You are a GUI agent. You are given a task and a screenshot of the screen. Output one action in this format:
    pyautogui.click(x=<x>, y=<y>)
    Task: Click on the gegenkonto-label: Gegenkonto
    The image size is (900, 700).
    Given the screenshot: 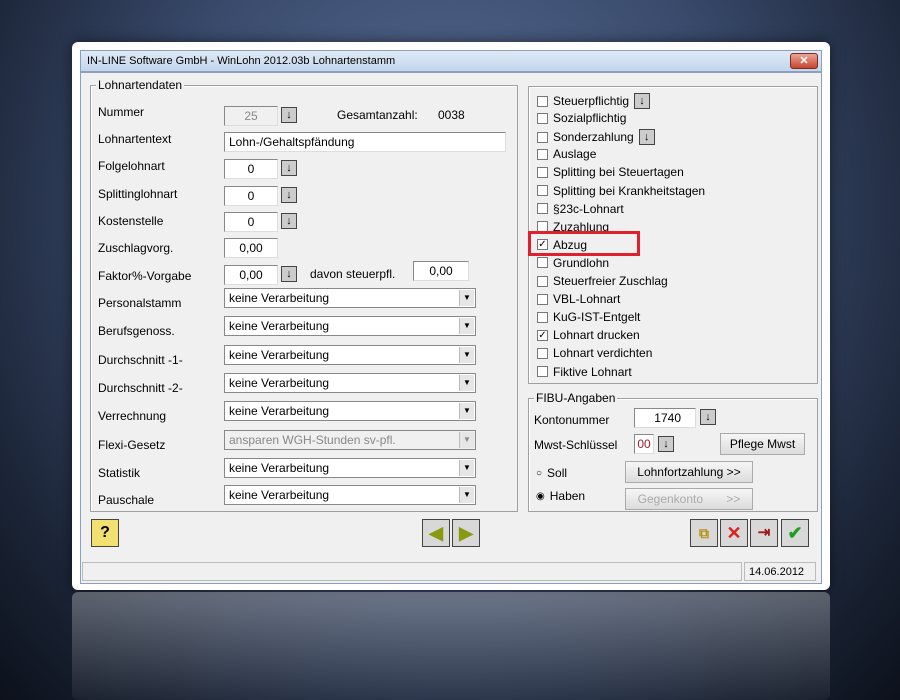 What is the action you would take?
    pyautogui.click(x=670, y=499)
    